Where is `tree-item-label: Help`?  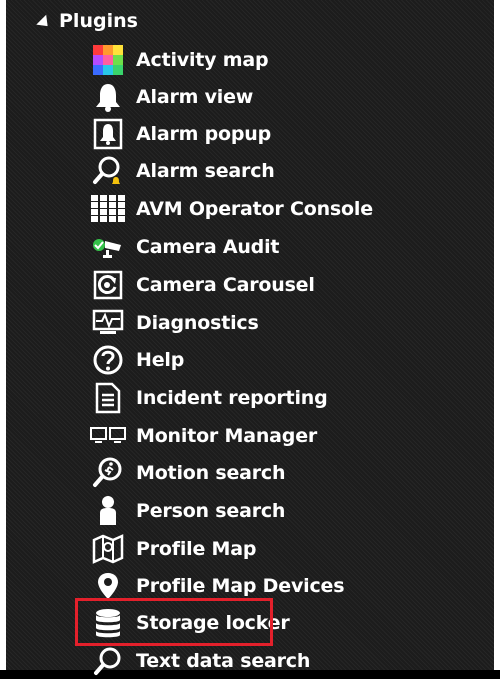
tree-item-label: Help is located at coordinates (160, 359).